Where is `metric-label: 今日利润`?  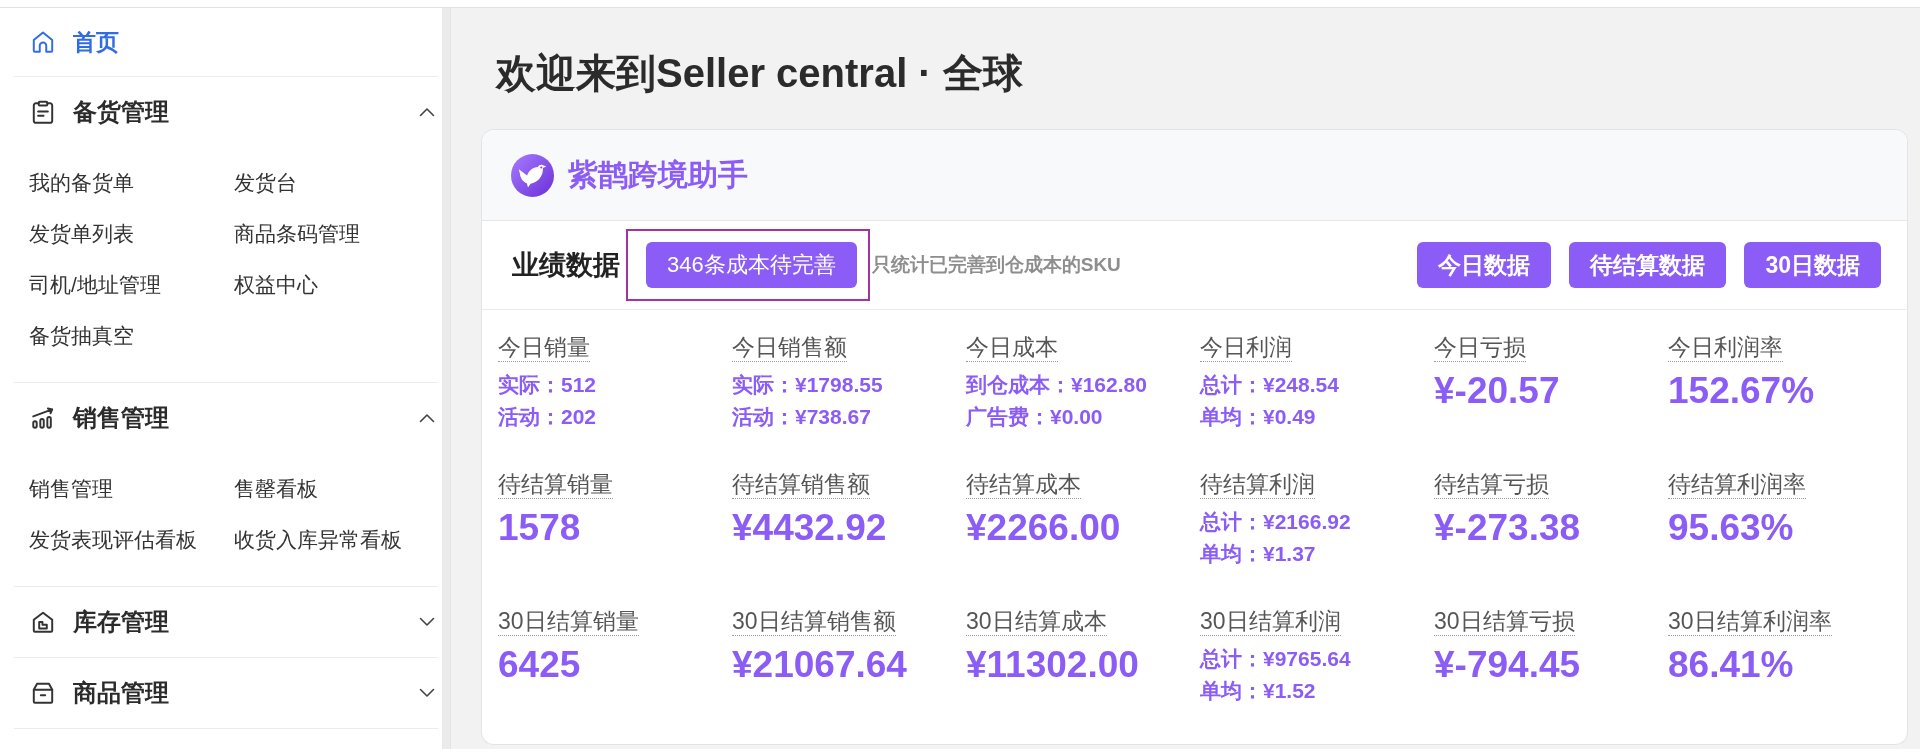
metric-label: 今日利润 is located at coordinates (1246, 347).